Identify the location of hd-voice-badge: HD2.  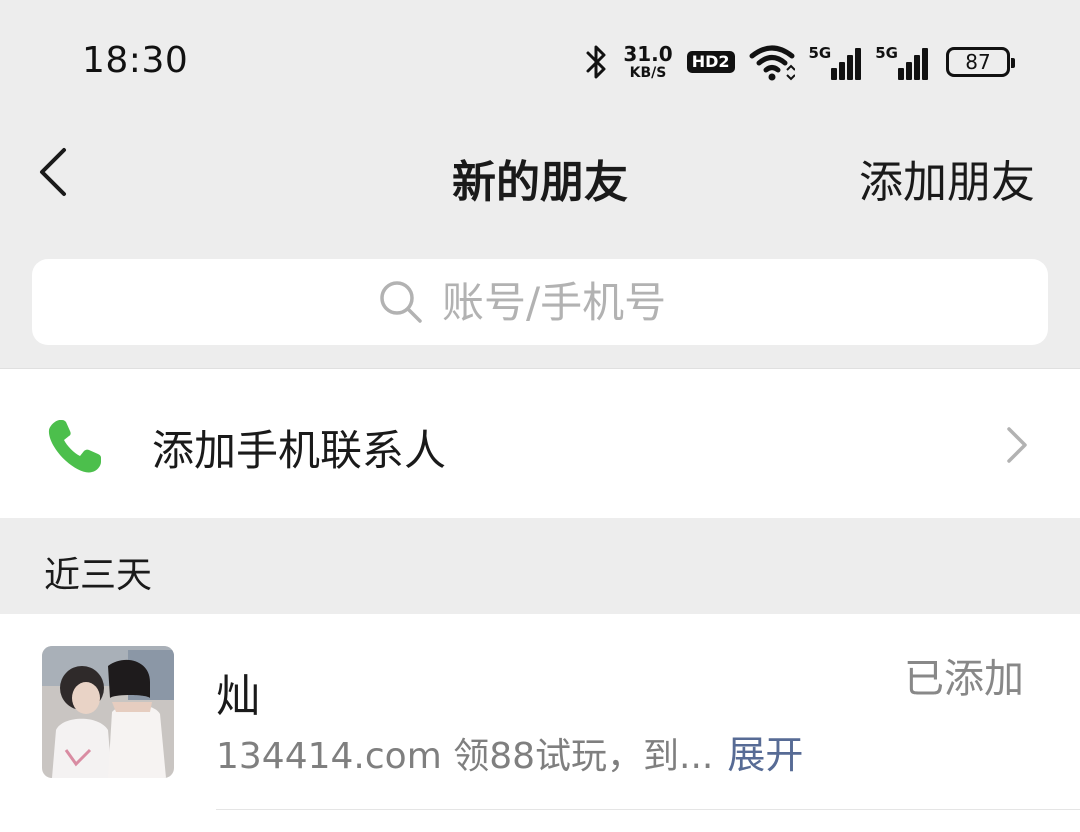
(710, 62).